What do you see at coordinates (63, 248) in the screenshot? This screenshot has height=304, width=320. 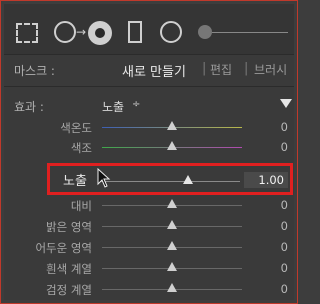 I see `slider-label: 어두운 영역` at bounding box center [63, 248].